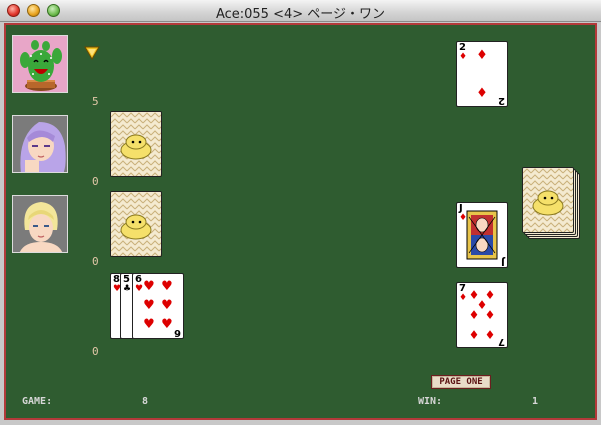 The width and height of the screenshot is (601, 425). Describe the element at coordinates (136, 144) in the screenshot. I see `opponent-purple-card-back` at that location.